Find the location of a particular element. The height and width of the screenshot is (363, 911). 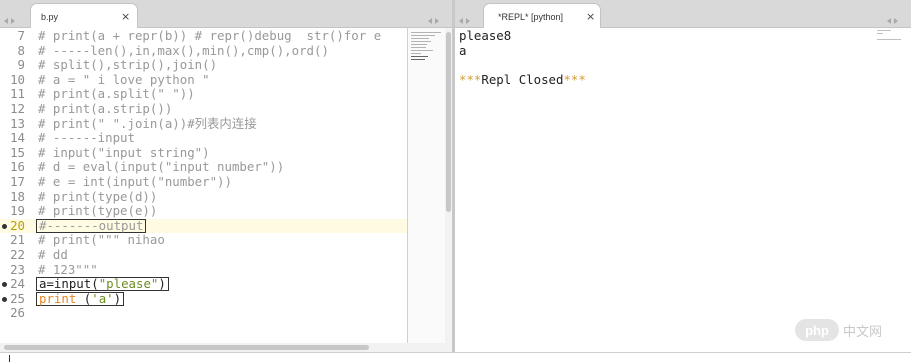

code-line: 24 a=input("please") is located at coordinates (84, 284).